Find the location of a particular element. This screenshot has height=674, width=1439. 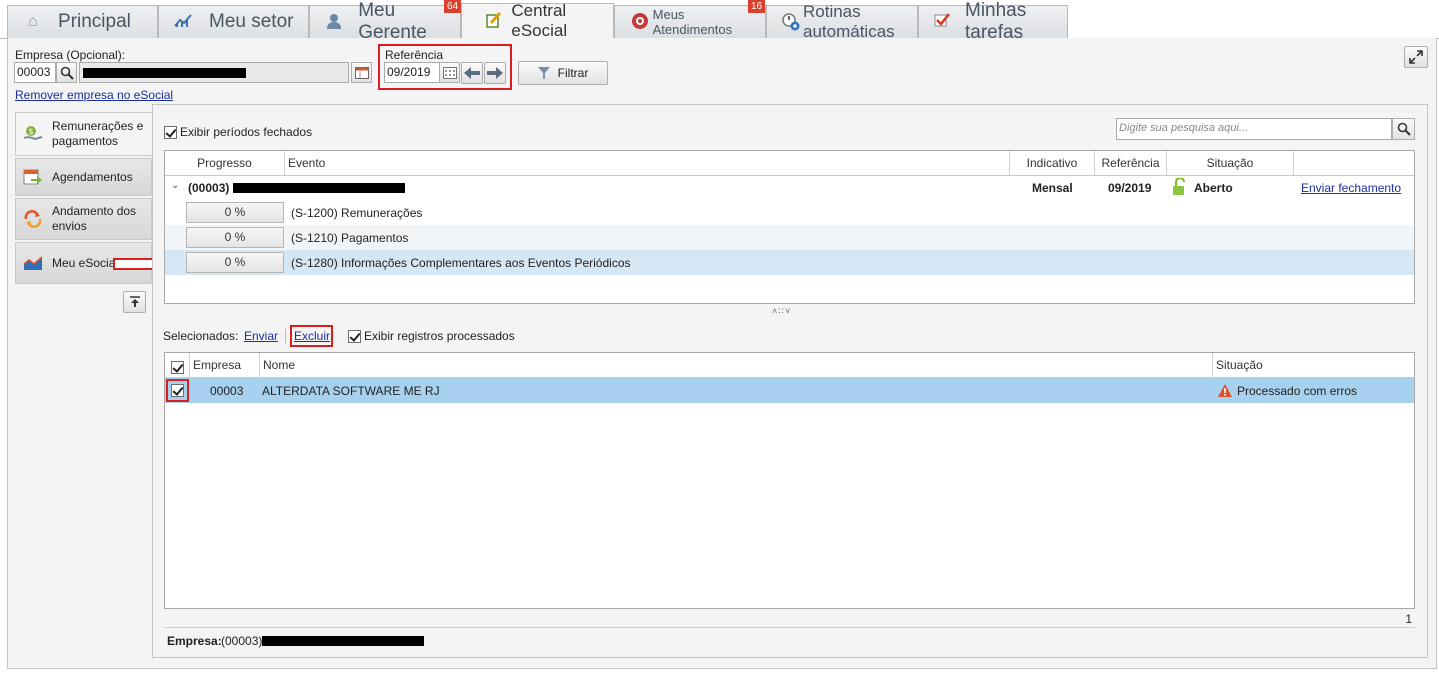

calendar-button is located at coordinates (449, 72).